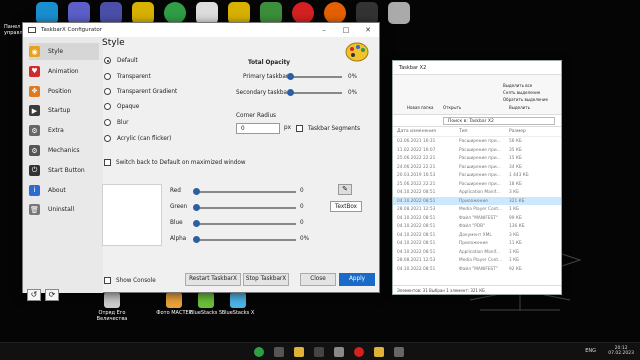 The width and height of the screenshot is (640, 360). What do you see at coordinates (64, 91) in the screenshot?
I see `nav-item-position: ✥ Position` at bounding box center [64, 91].